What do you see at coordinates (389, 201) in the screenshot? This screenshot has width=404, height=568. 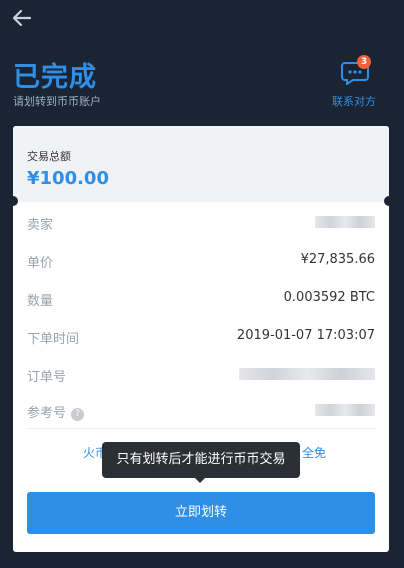 I see `card-notch-right` at bounding box center [389, 201].